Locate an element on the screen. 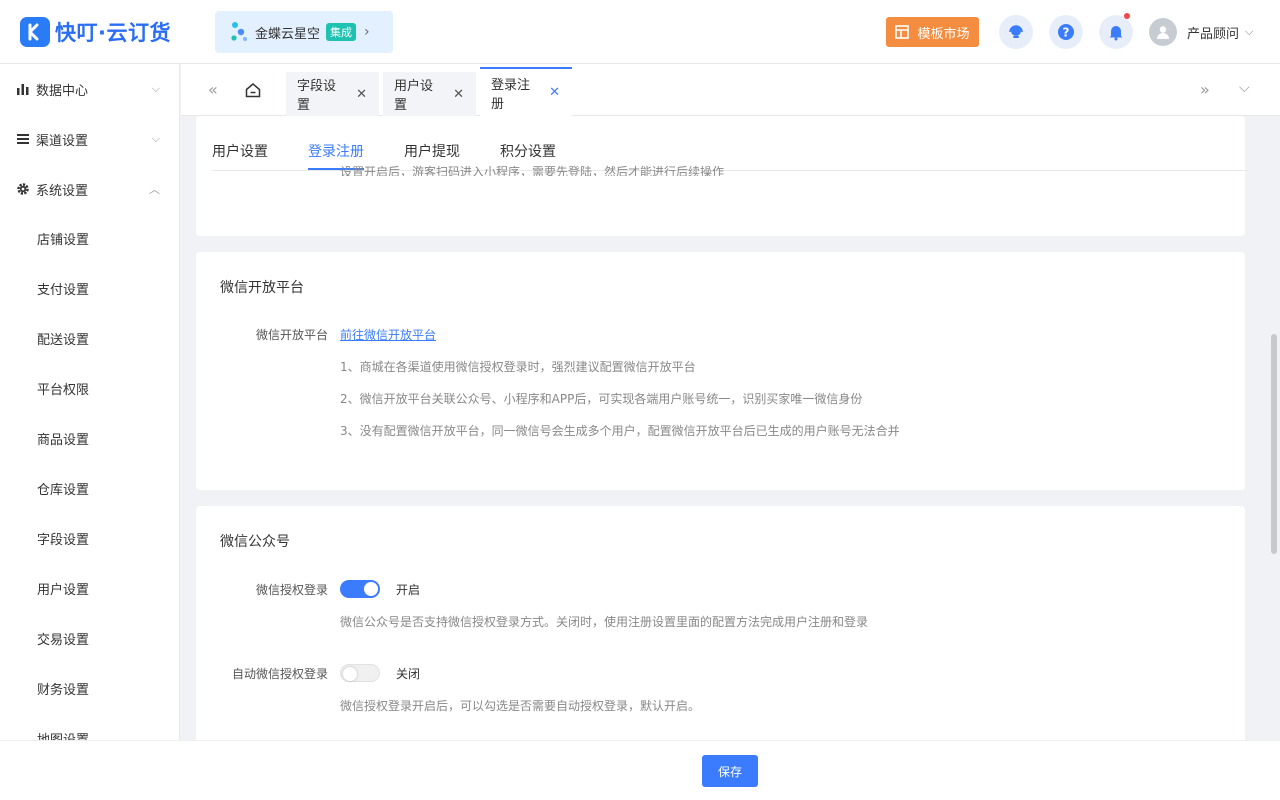  sidebar-item-fields: 字段设置 is located at coordinates (89, 538).